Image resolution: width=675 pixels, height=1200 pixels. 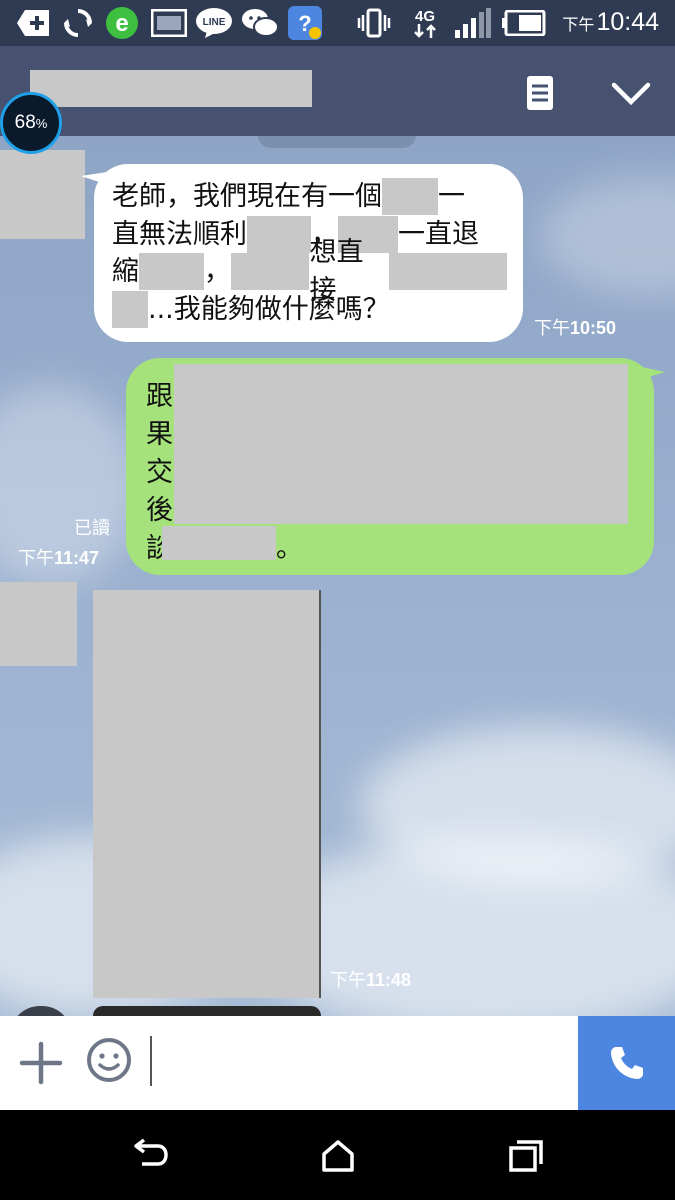 What do you see at coordinates (337, 142) in the screenshot?
I see `date-chip` at bounding box center [337, 142].